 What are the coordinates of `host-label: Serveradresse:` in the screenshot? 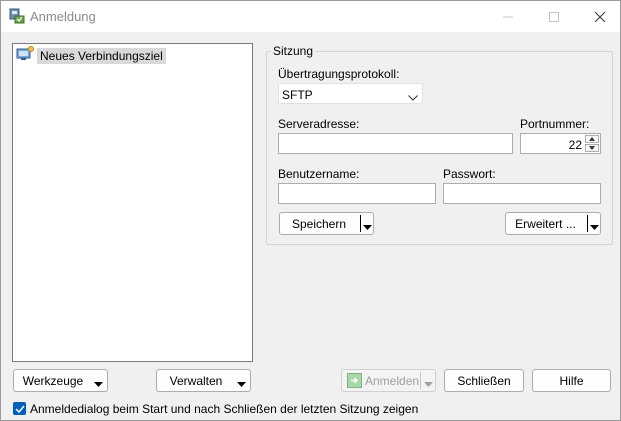 It's located at (319, 124).